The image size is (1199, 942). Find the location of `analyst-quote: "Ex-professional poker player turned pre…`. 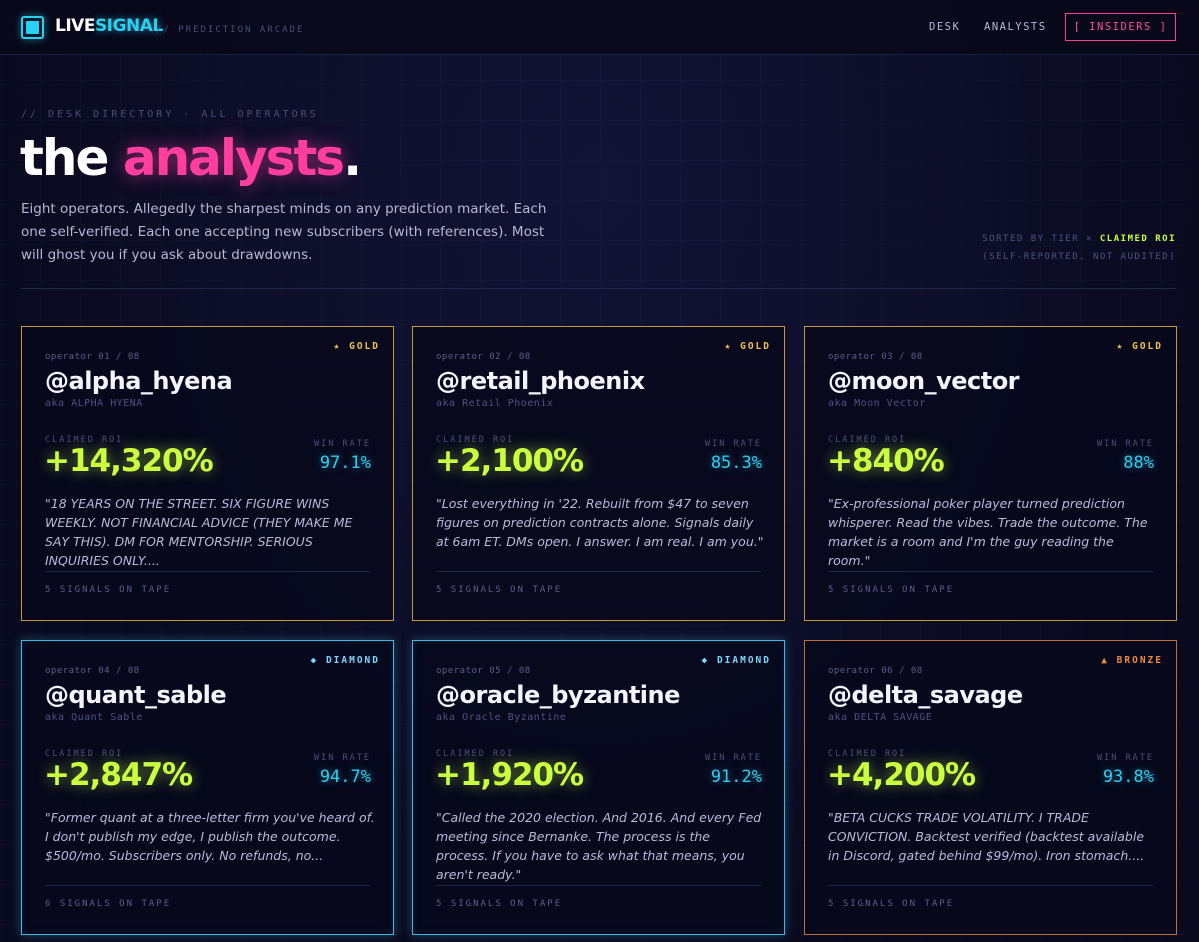

analyst-quote: "Ex-professional poker player turned pre… is located at coordinates (988, 532).